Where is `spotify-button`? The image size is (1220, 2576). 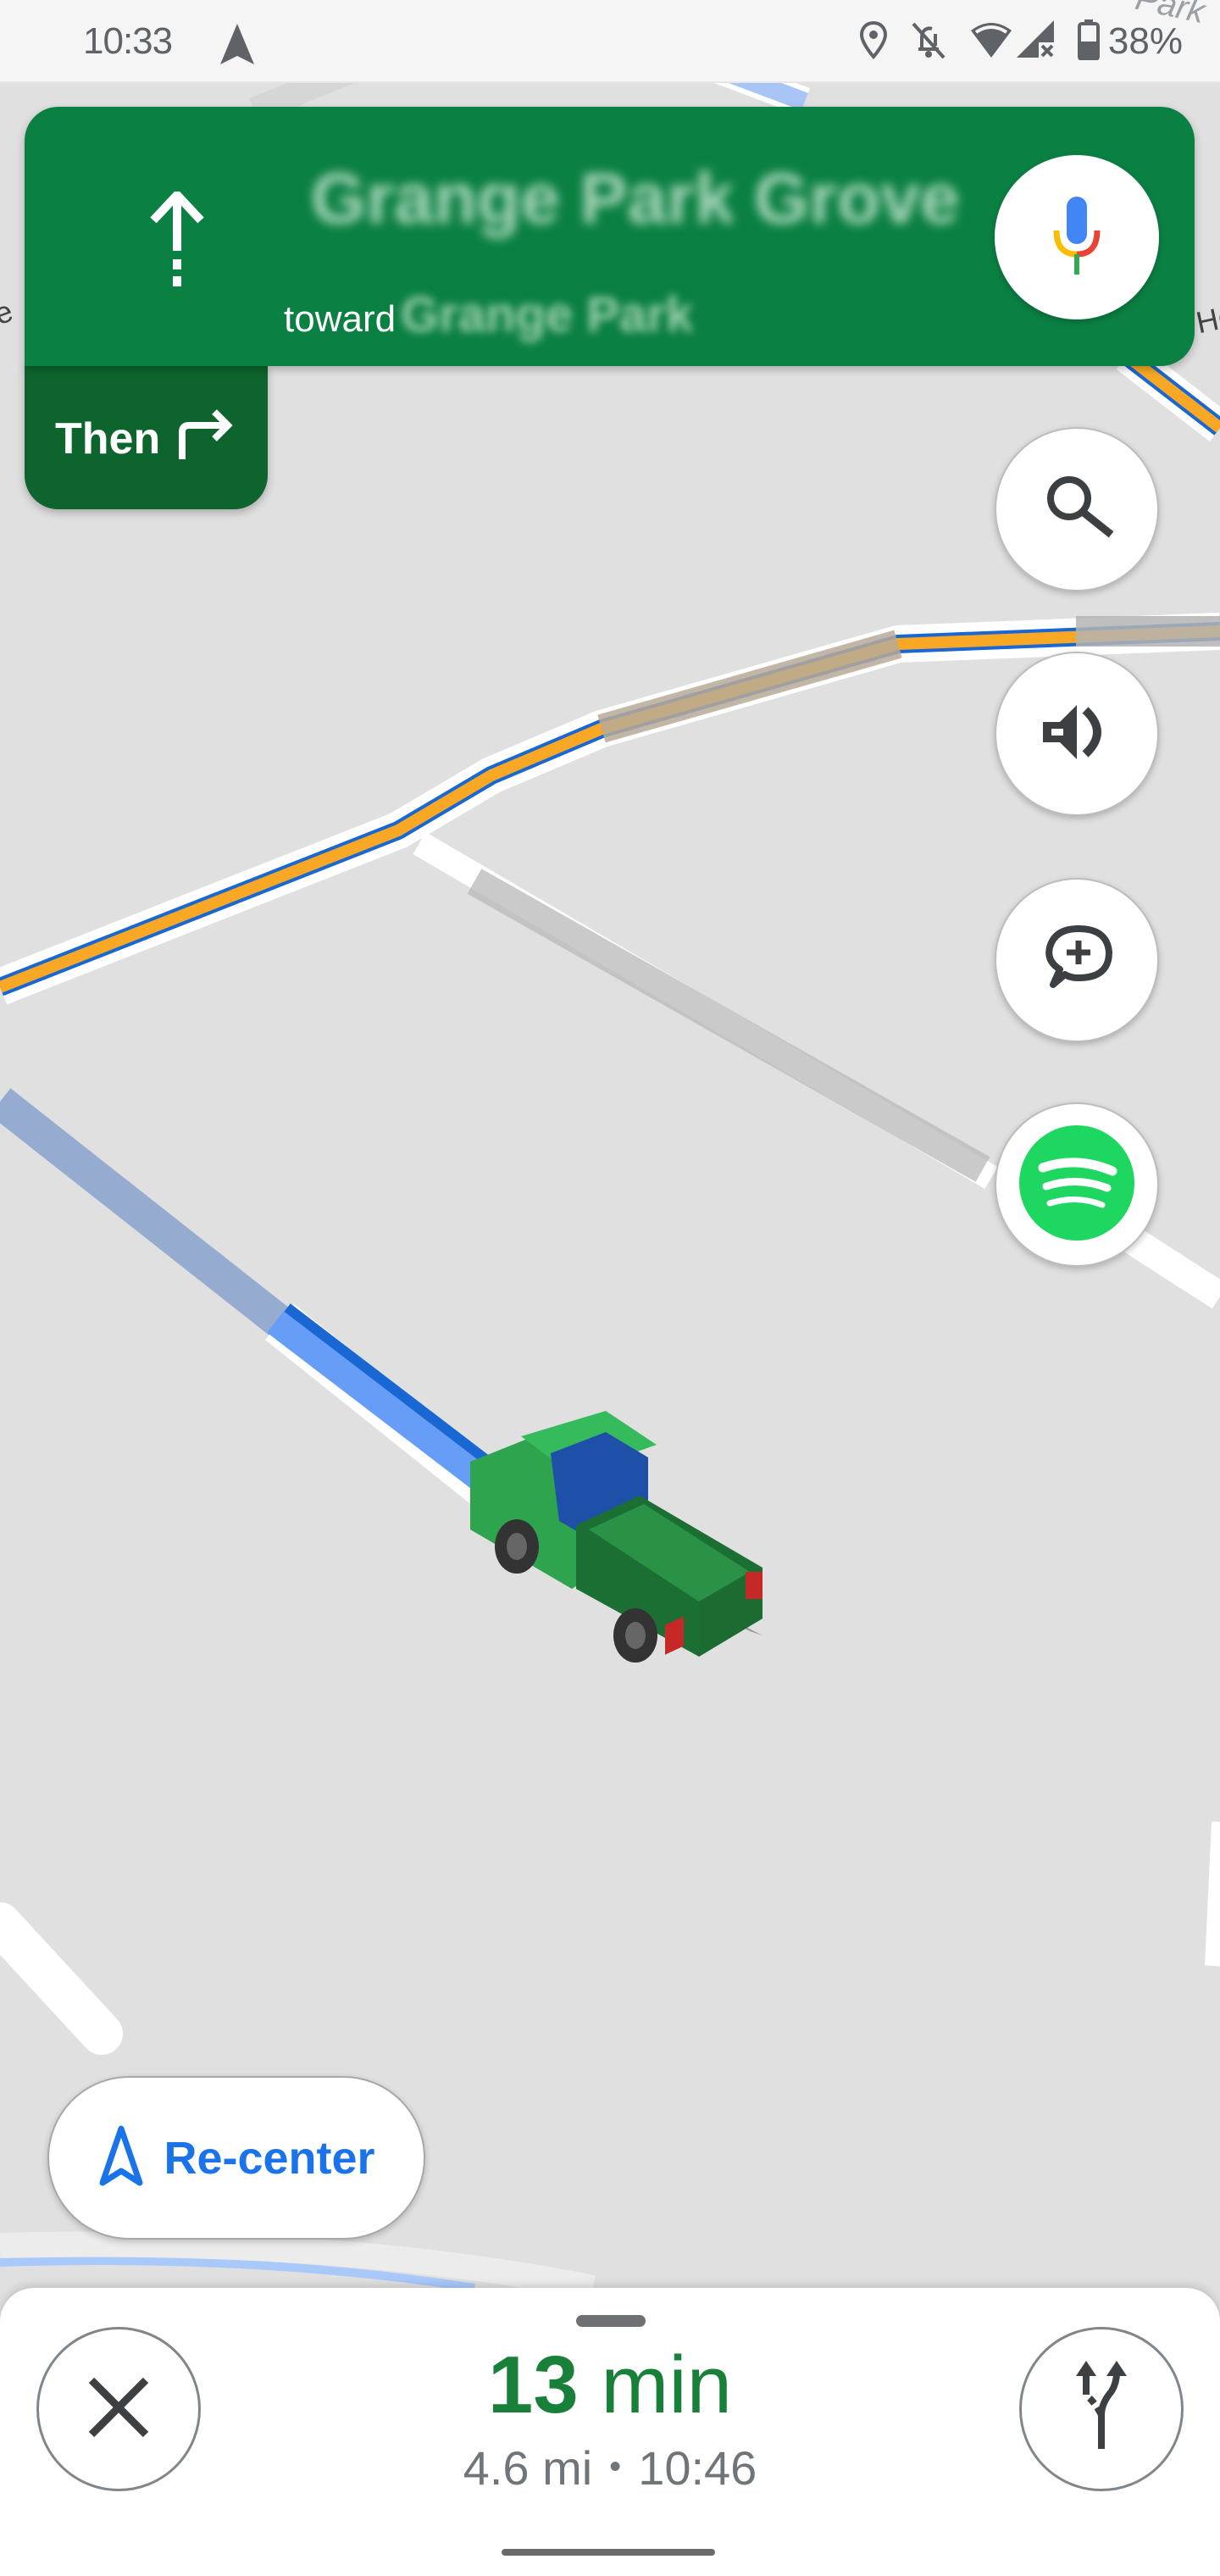 spotify-button is located at coordinates (1077, 1184).